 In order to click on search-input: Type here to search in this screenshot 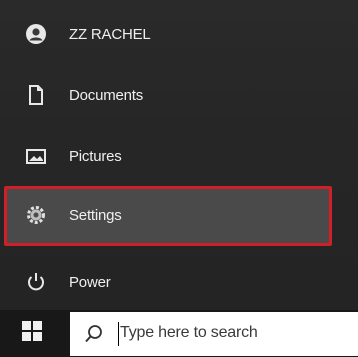, I will do `click(214, 334)`.